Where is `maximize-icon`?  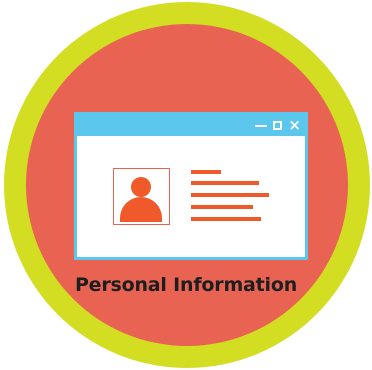 maximize-icon is located at coordinates (278, 125).